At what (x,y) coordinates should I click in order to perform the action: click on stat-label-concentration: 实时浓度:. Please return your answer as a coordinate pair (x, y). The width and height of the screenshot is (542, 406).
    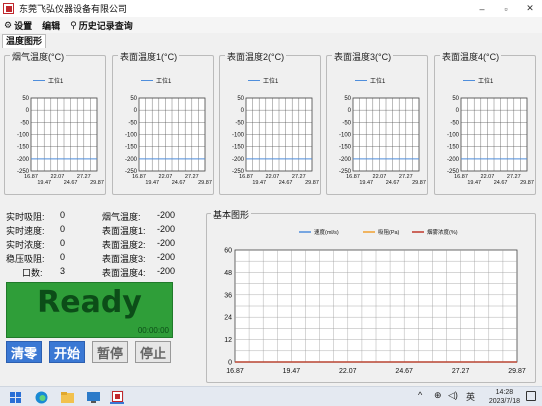
    Looking at the image, I should click on (25, 245).